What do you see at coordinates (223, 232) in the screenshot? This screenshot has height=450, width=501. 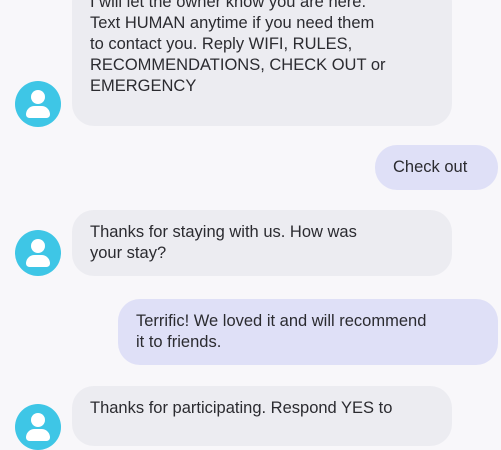 I see `message-text-line: Thanks for staying with us. How was` at bounding box center [223, 232].